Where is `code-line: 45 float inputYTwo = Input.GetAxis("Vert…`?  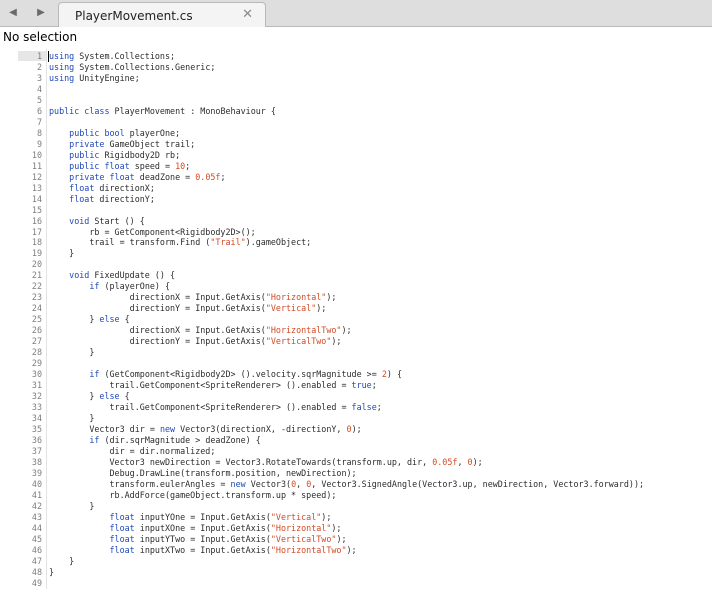 code-line: 45 float inputYTwo = Input.GetAxis("Vert… is located at coordinates (173, 539).